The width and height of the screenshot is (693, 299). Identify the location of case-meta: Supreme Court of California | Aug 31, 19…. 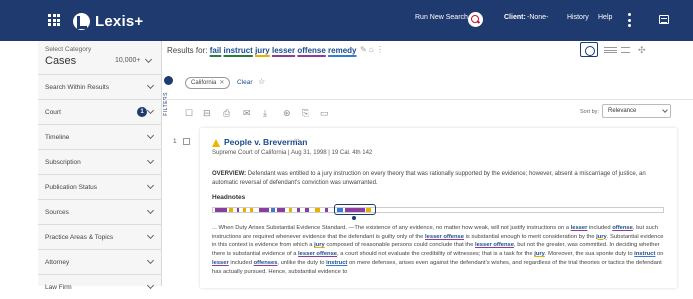
(292, 153).